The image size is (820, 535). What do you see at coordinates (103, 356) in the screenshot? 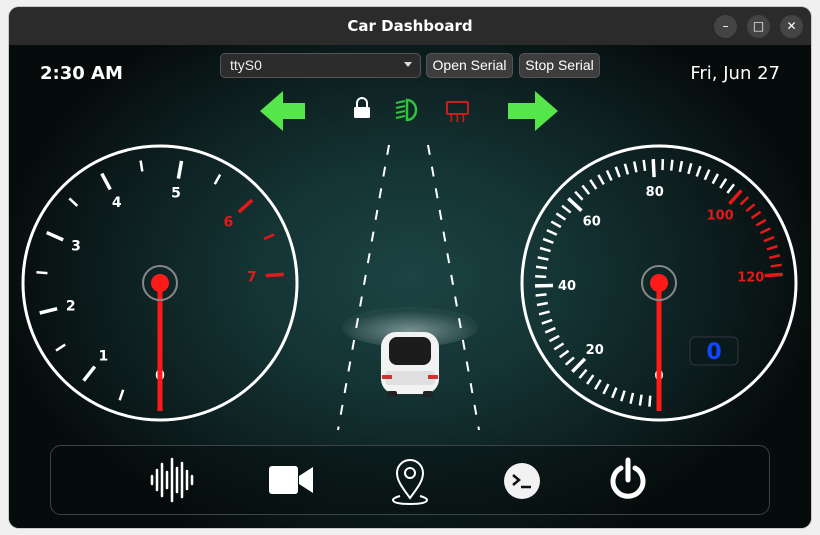
I see `tachometer-label: 1` at bounding box center [103, 356].